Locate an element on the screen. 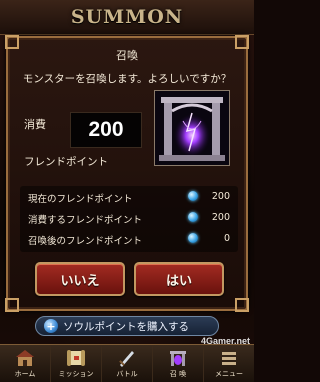 The image size is (320, 382). stat-label: 召喚後のフレンドポイント is located at coordinates (85, 241).